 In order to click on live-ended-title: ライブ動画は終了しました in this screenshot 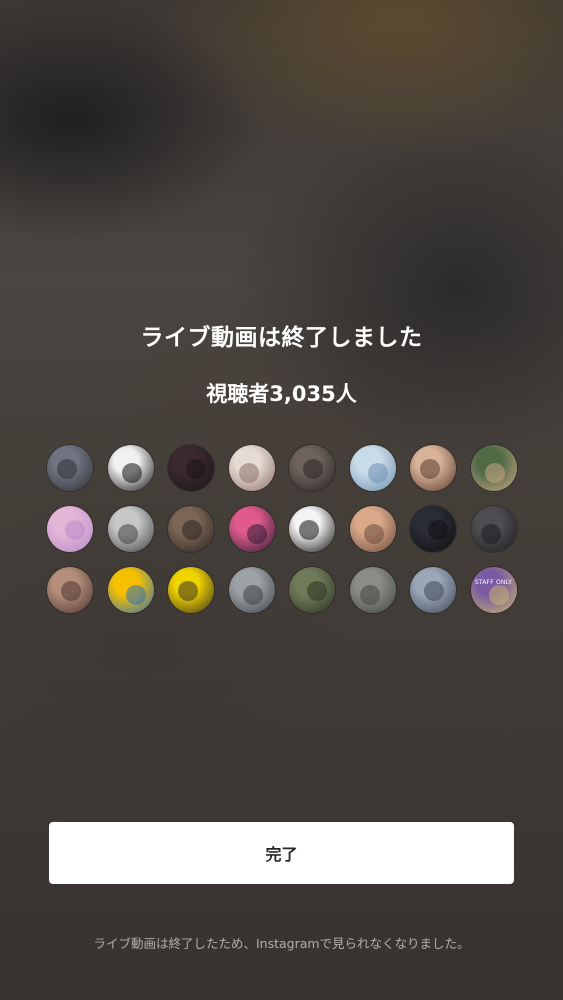, I will do `click(281, 338)`.